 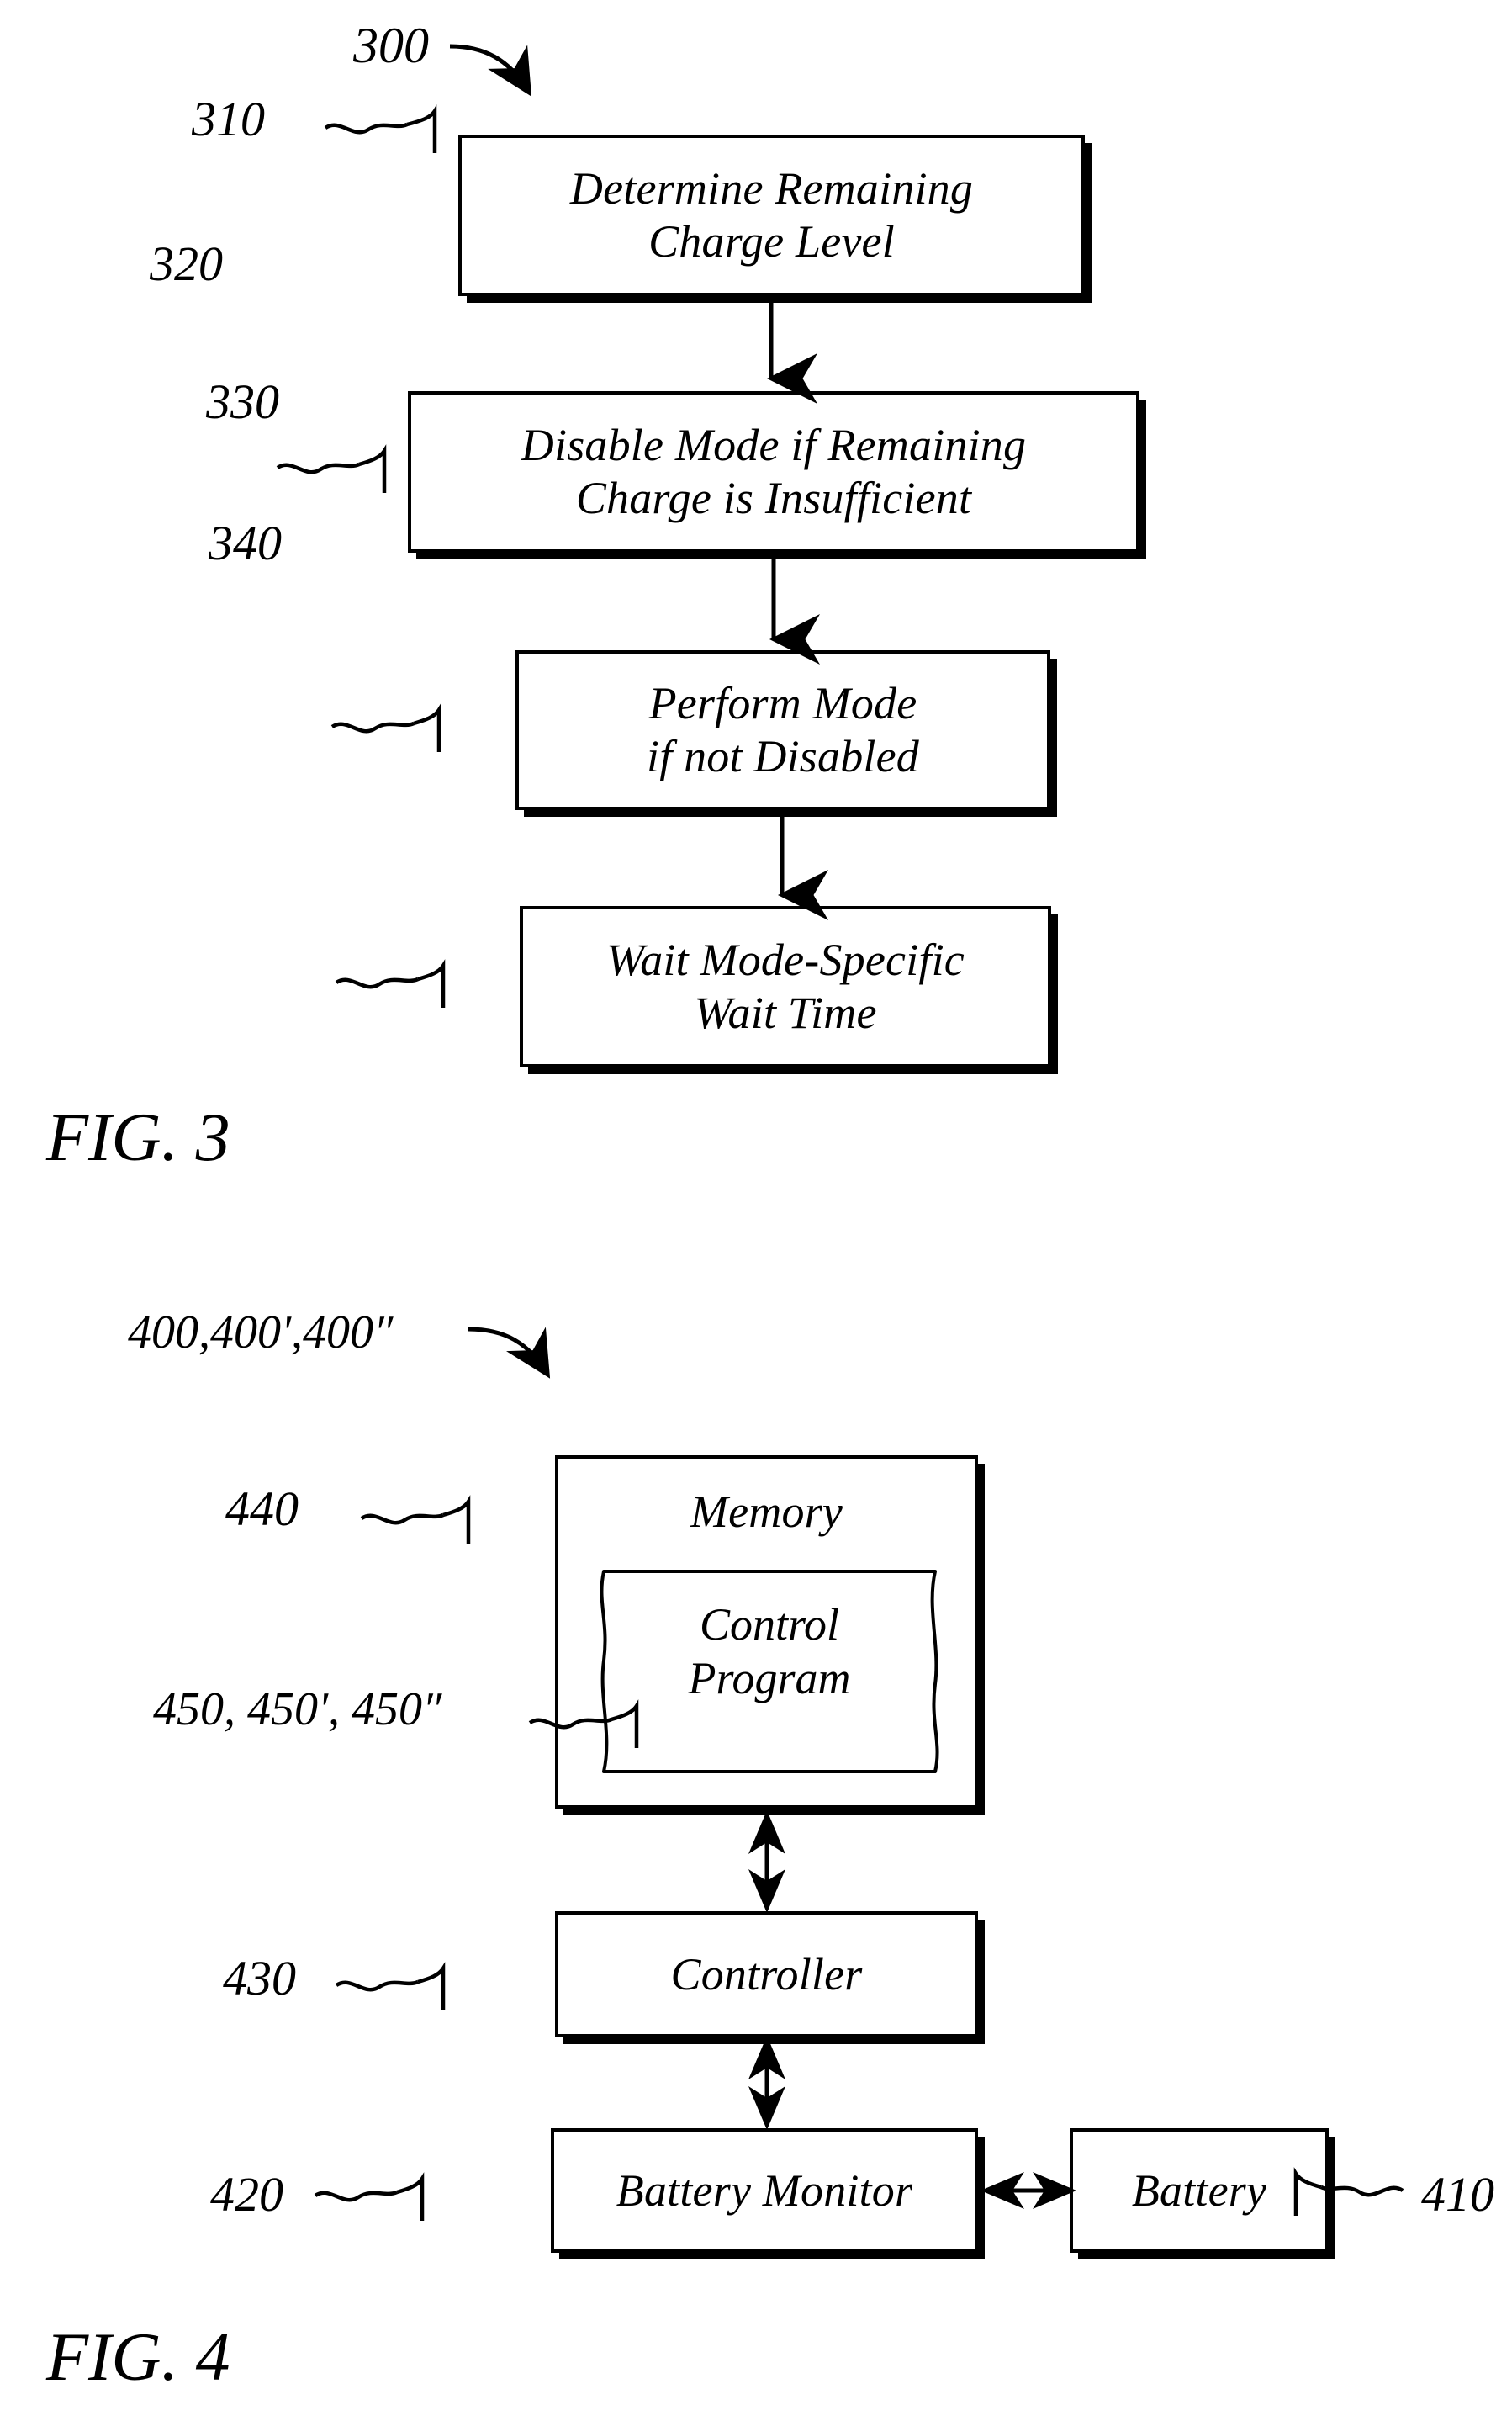 What do you see at coordinates (297, 1709) in the screenshot?
I see `reference-numeral-450: 450, 450', 450″` at bounding box center [297, 1709].